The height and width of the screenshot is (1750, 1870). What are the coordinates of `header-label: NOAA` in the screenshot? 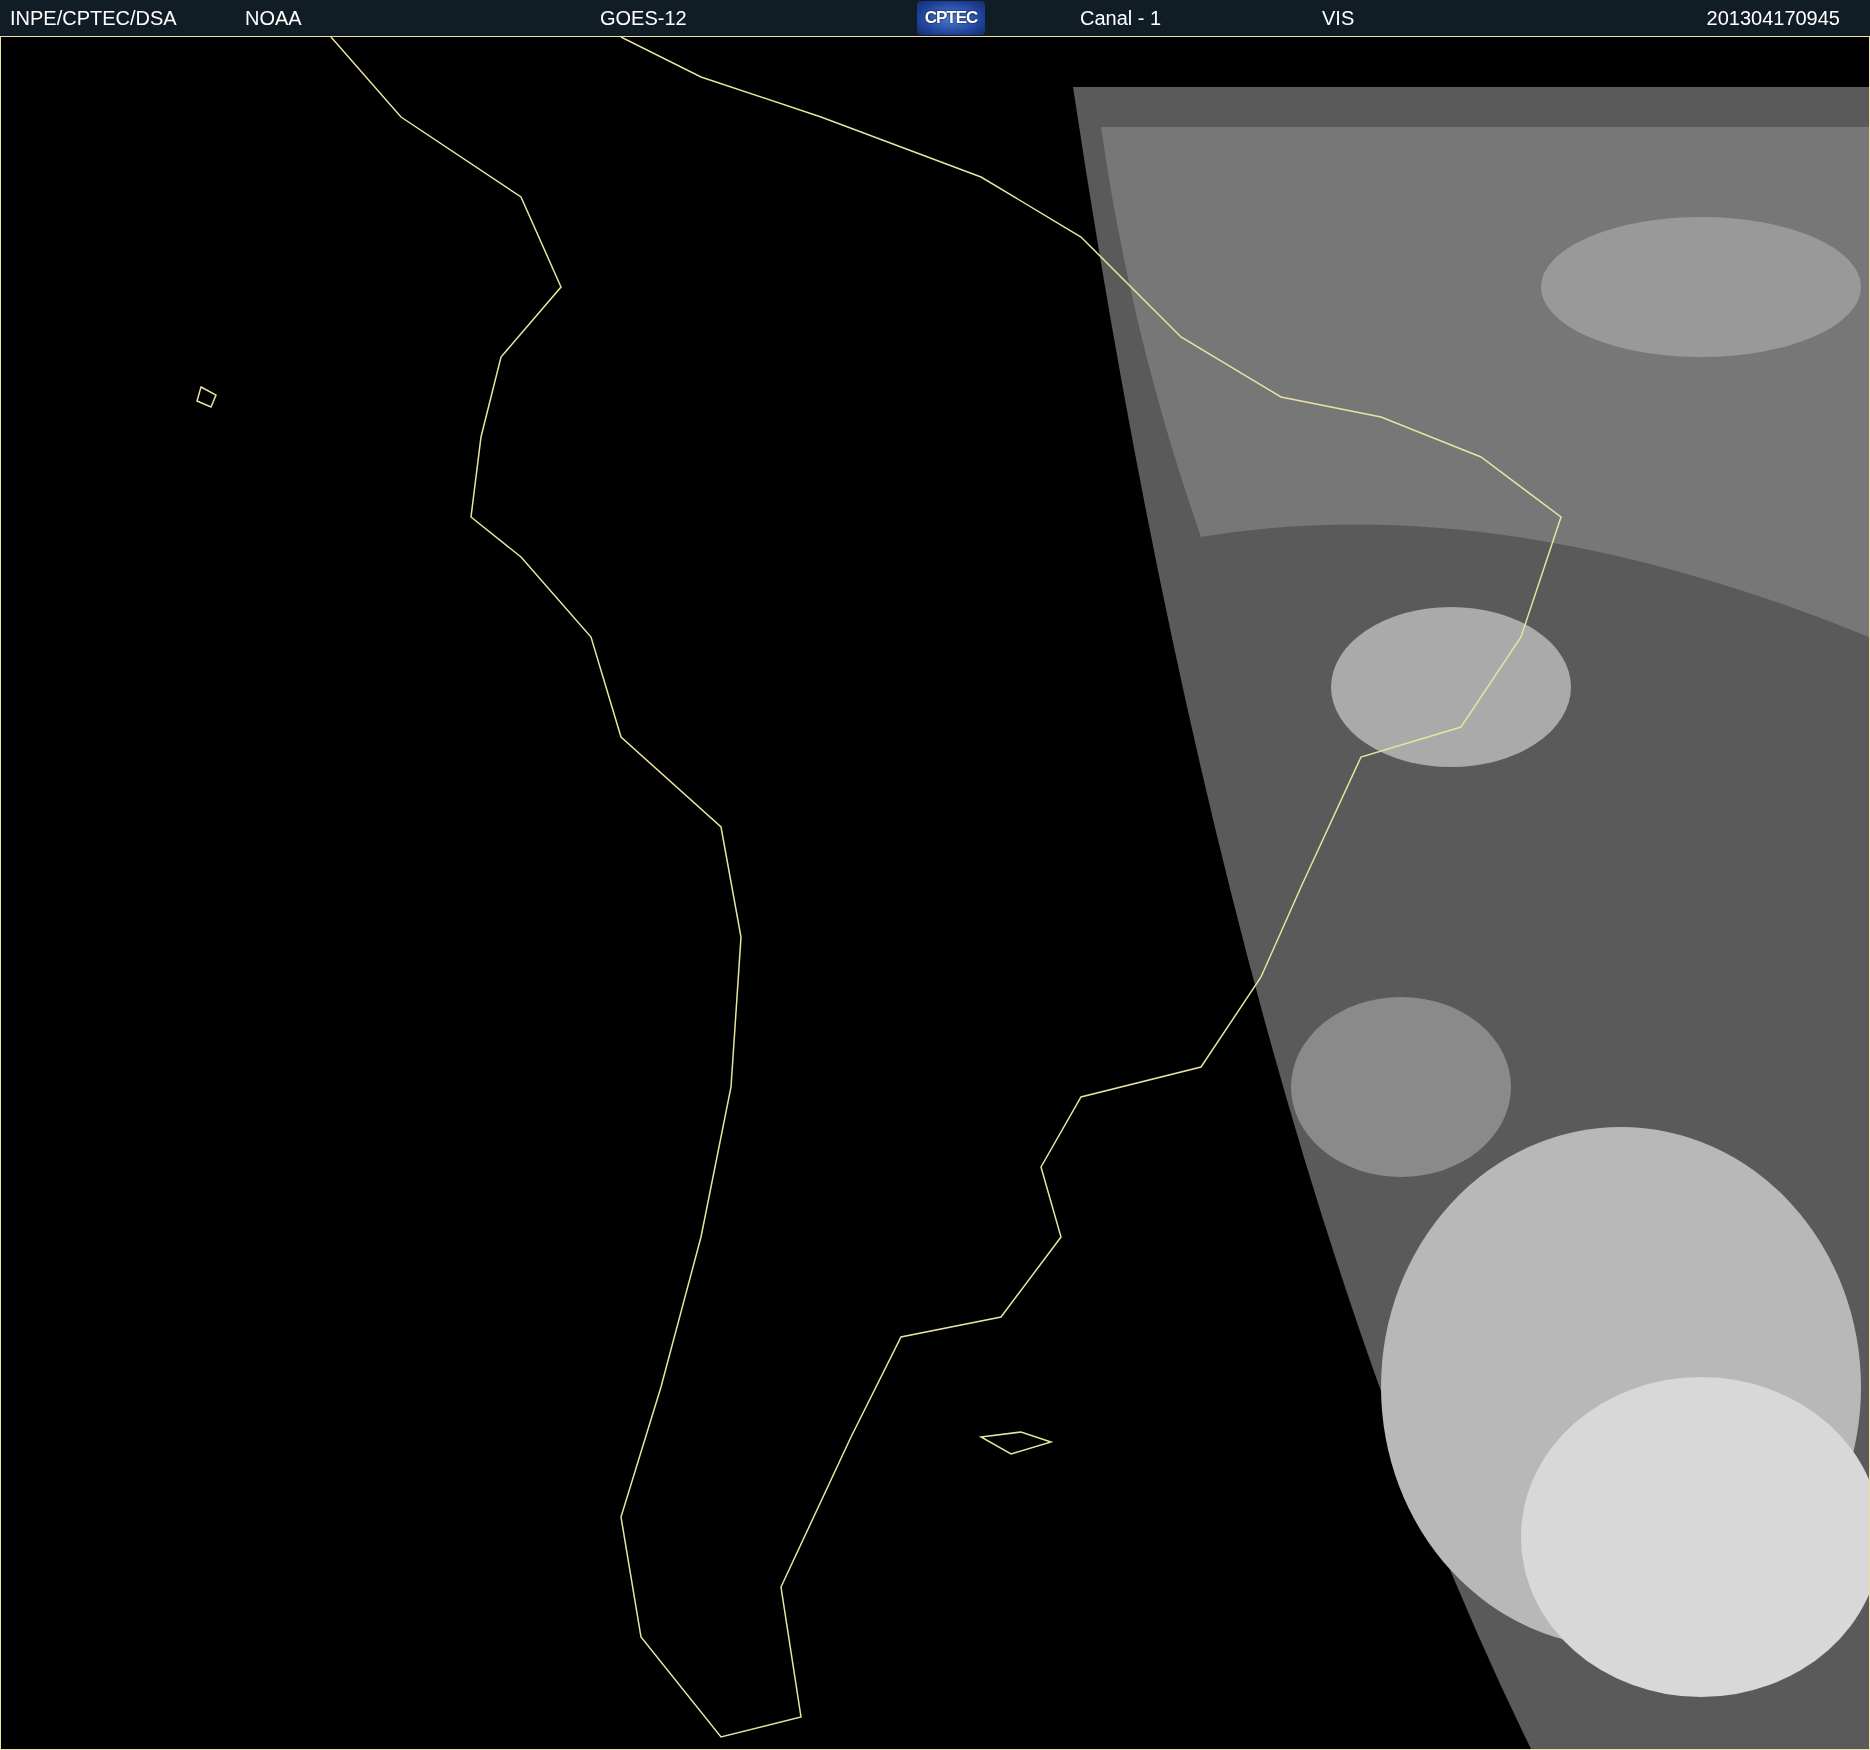 It's located at (273, 18).